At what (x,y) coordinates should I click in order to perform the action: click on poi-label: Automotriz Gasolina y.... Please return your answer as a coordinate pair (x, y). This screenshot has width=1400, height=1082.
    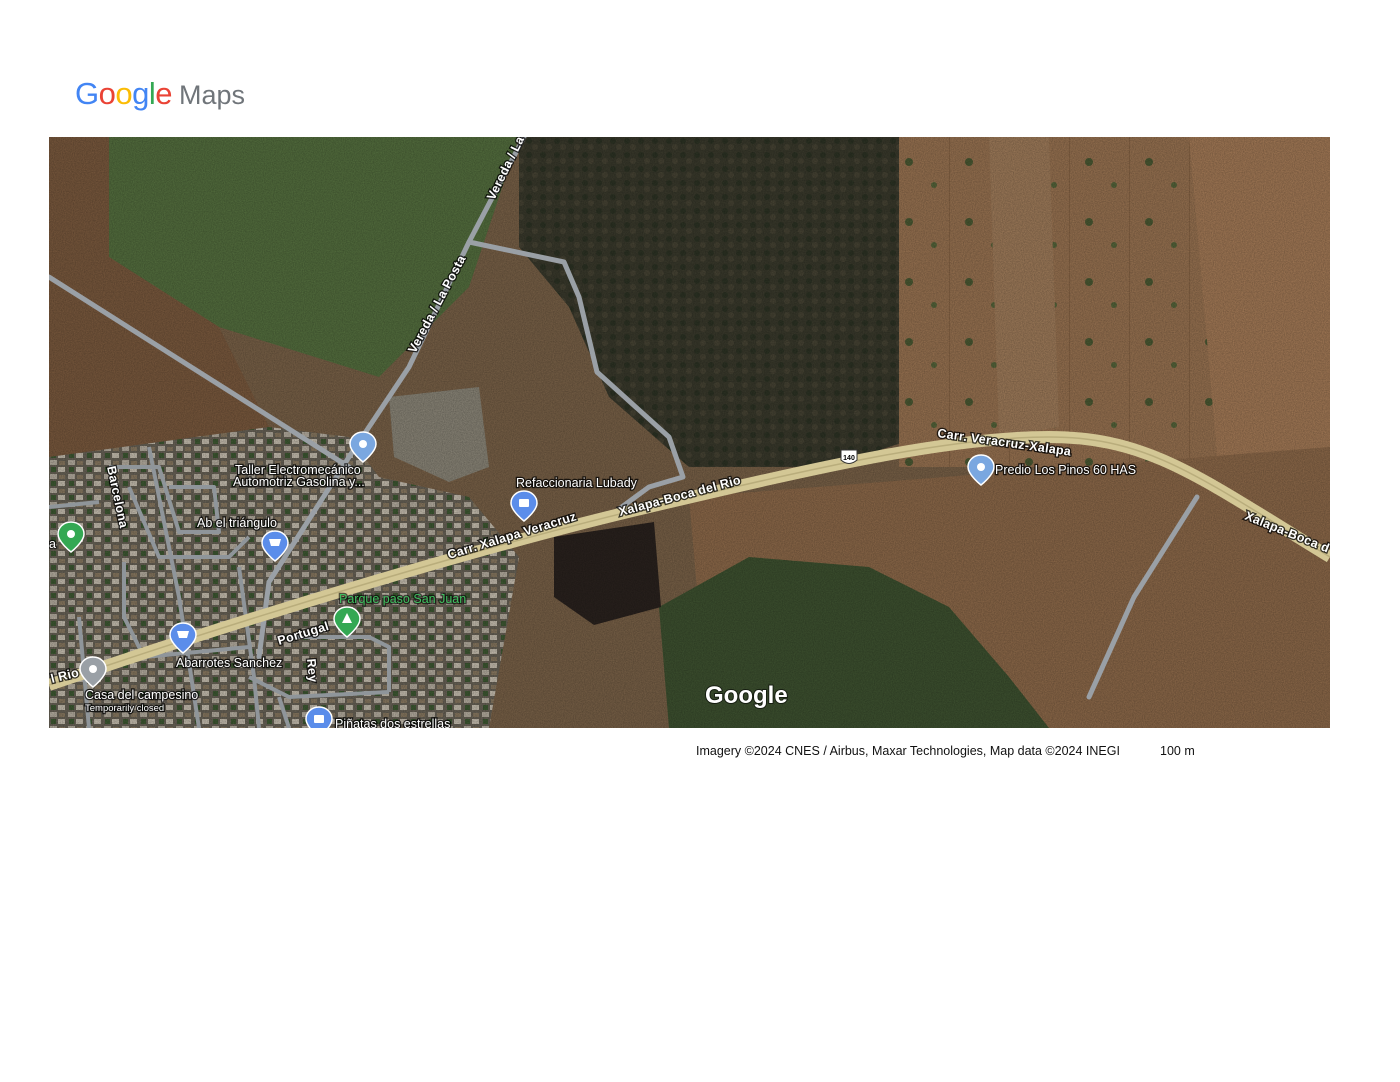
    Looking at the image, I should click on (299, 482).